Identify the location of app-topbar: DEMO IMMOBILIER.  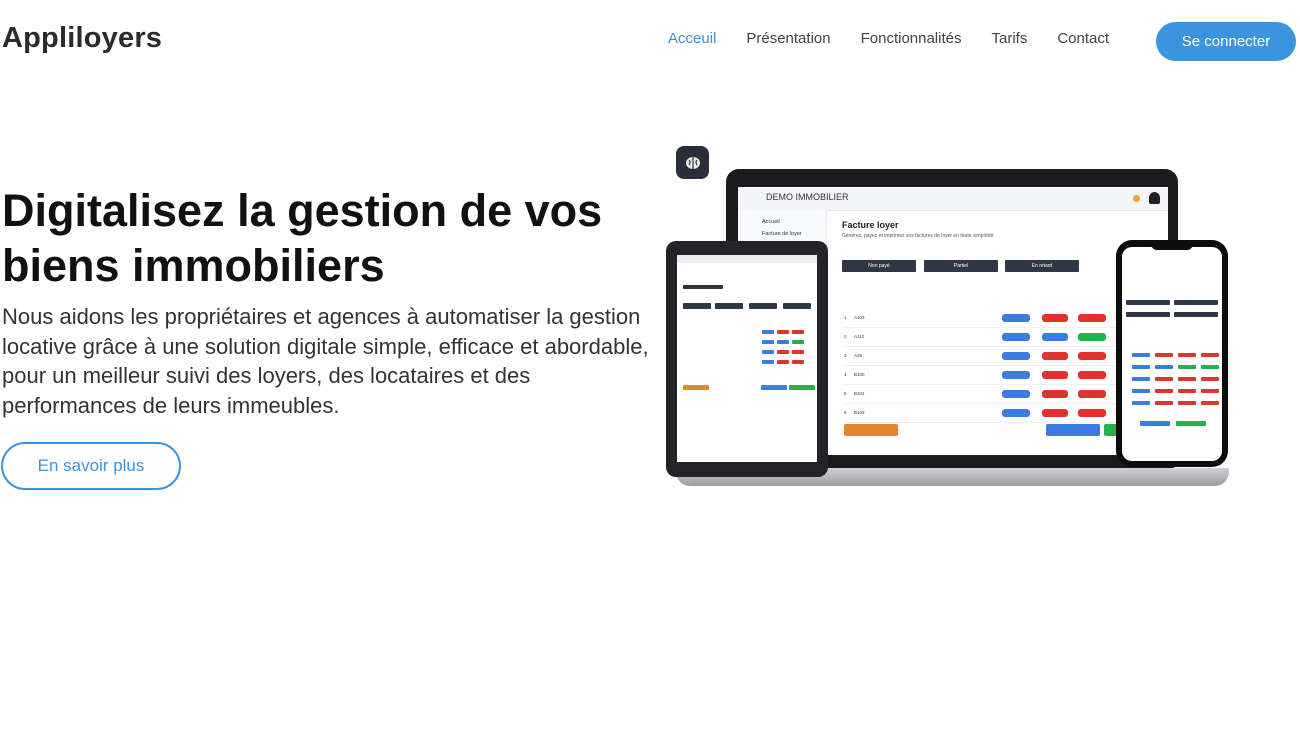
(953, 199).